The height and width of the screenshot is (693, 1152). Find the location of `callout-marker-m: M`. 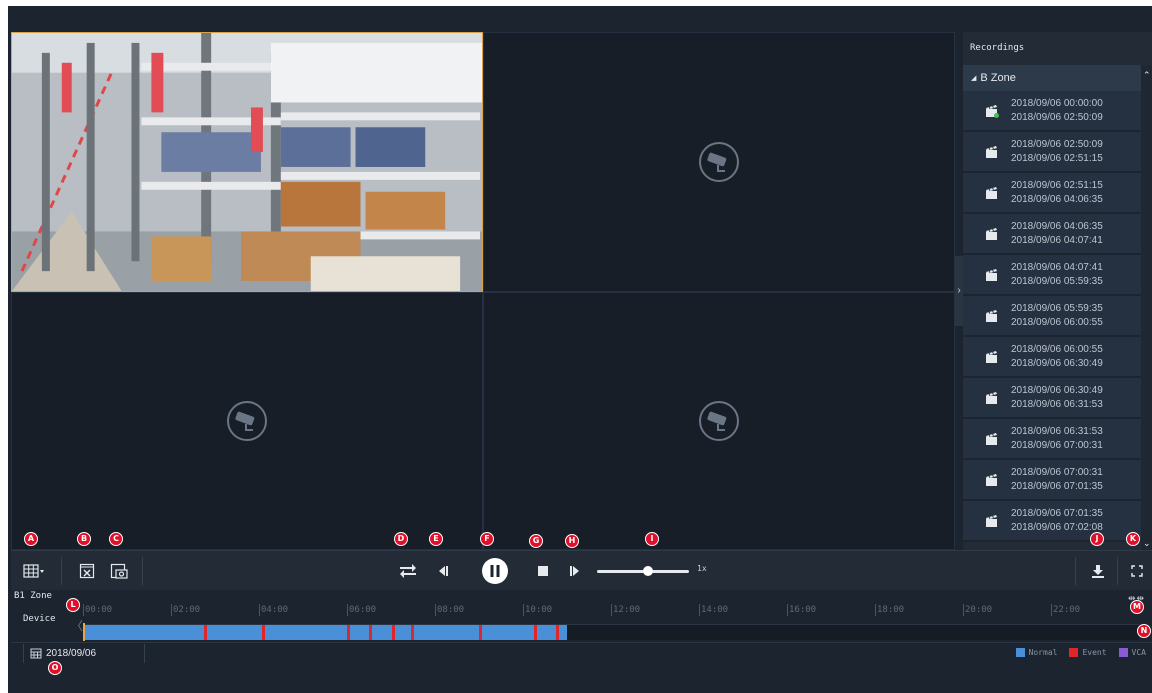

callout-marker-m: M is located at coordinates (1137, 607).